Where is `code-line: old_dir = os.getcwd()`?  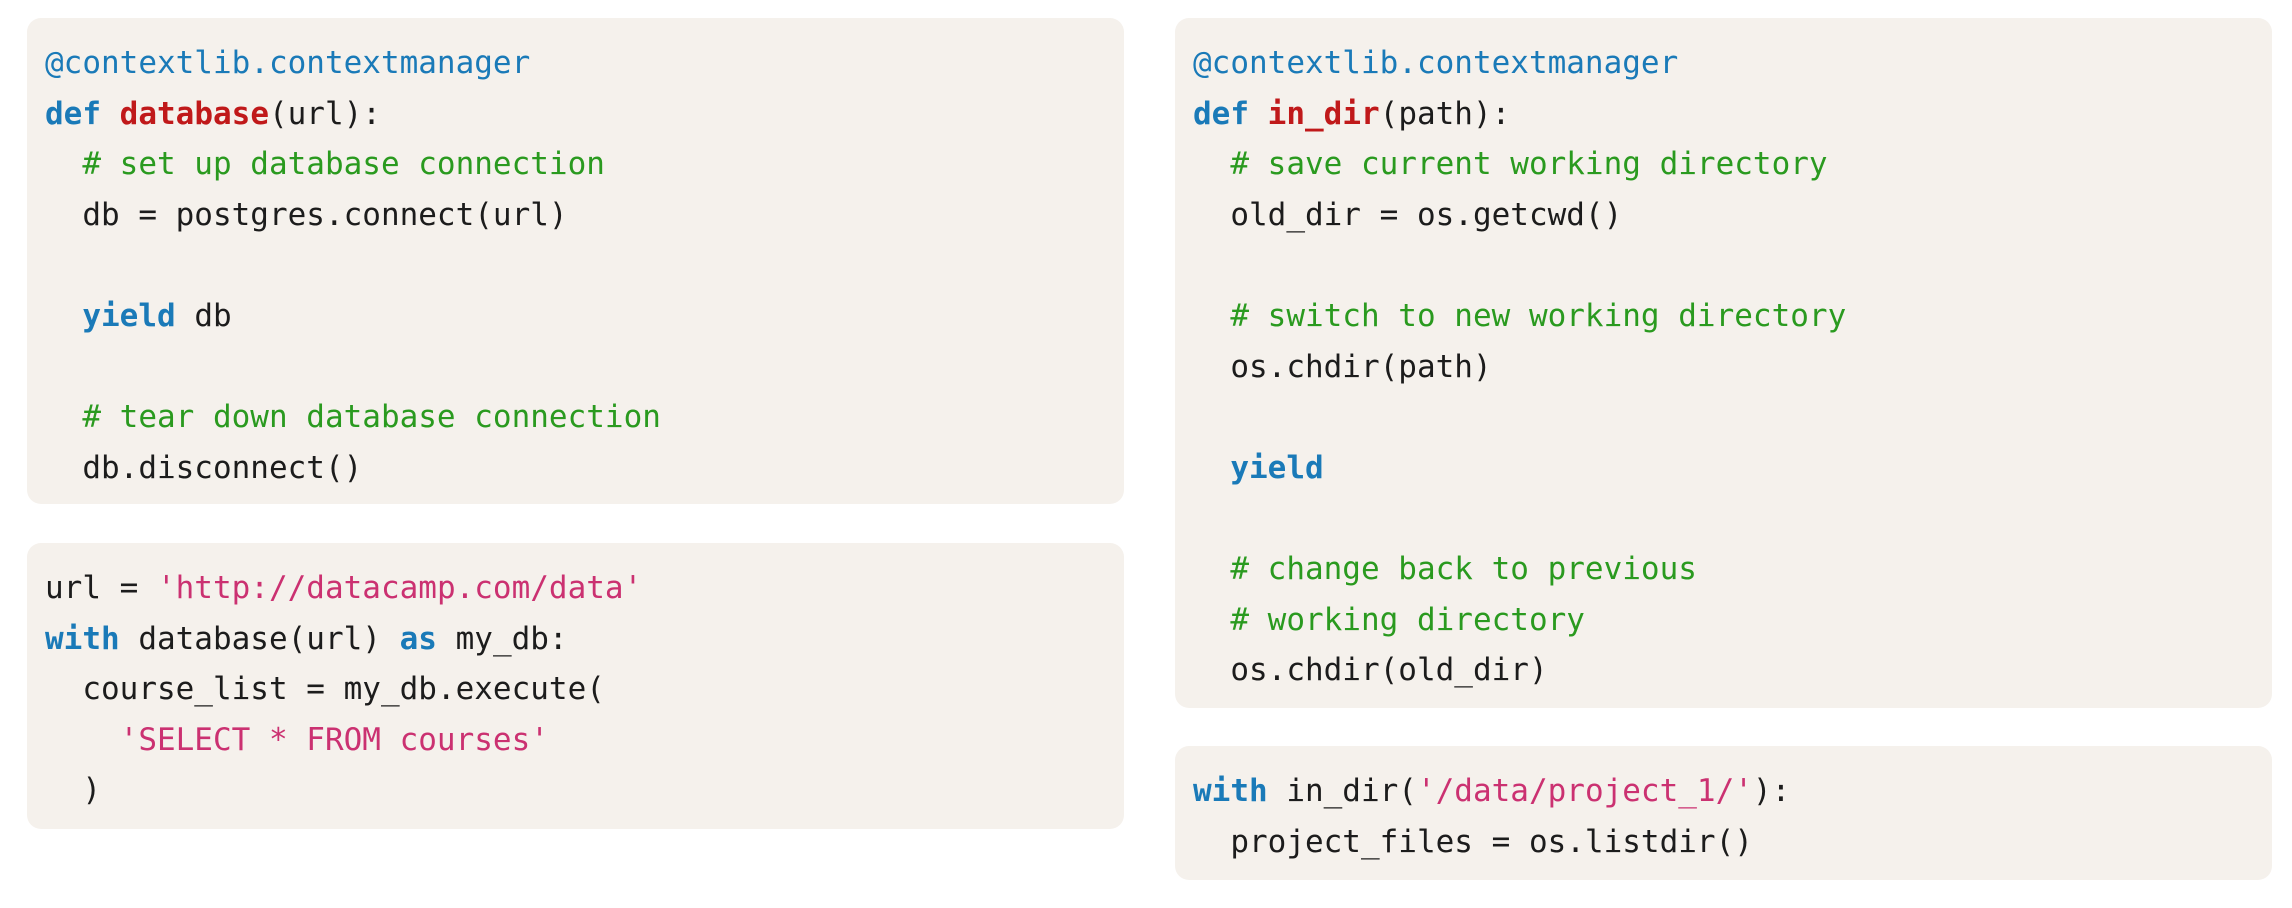
code-line: old_dir = os.getcwd() is located at coordinates (1723, 215).